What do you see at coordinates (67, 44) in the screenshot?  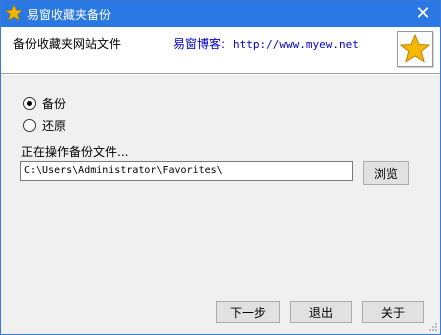 I see `header-subtitle: 备份收藏夹网站文件` at bounding box center [67, 44].